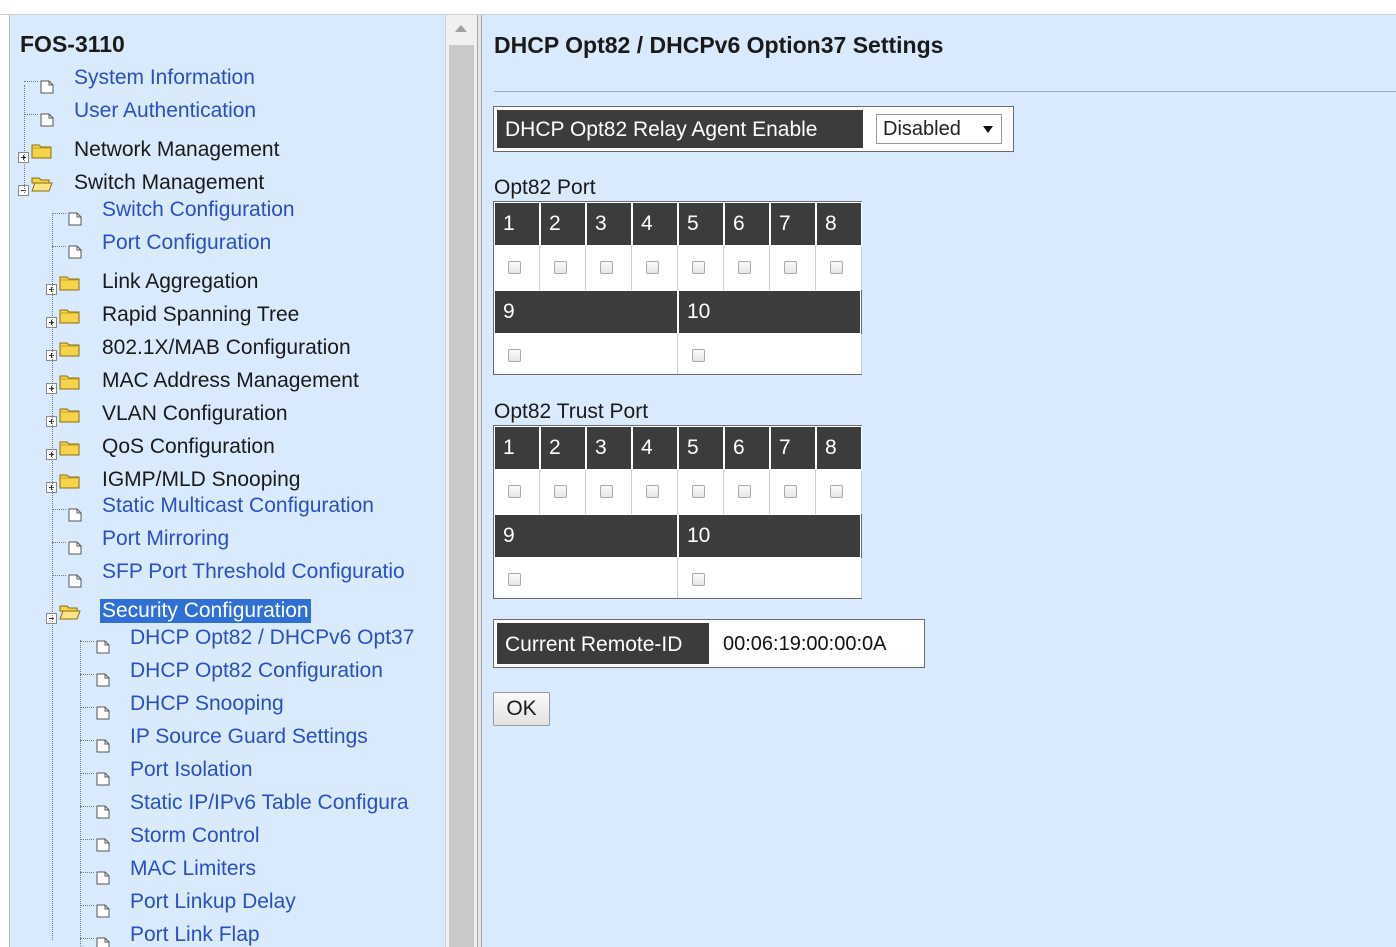  Describe the element at coordinates (256, 670) in the screenshot. I see `tree-item-label: DHCP Opt82 Configuration` at that location.